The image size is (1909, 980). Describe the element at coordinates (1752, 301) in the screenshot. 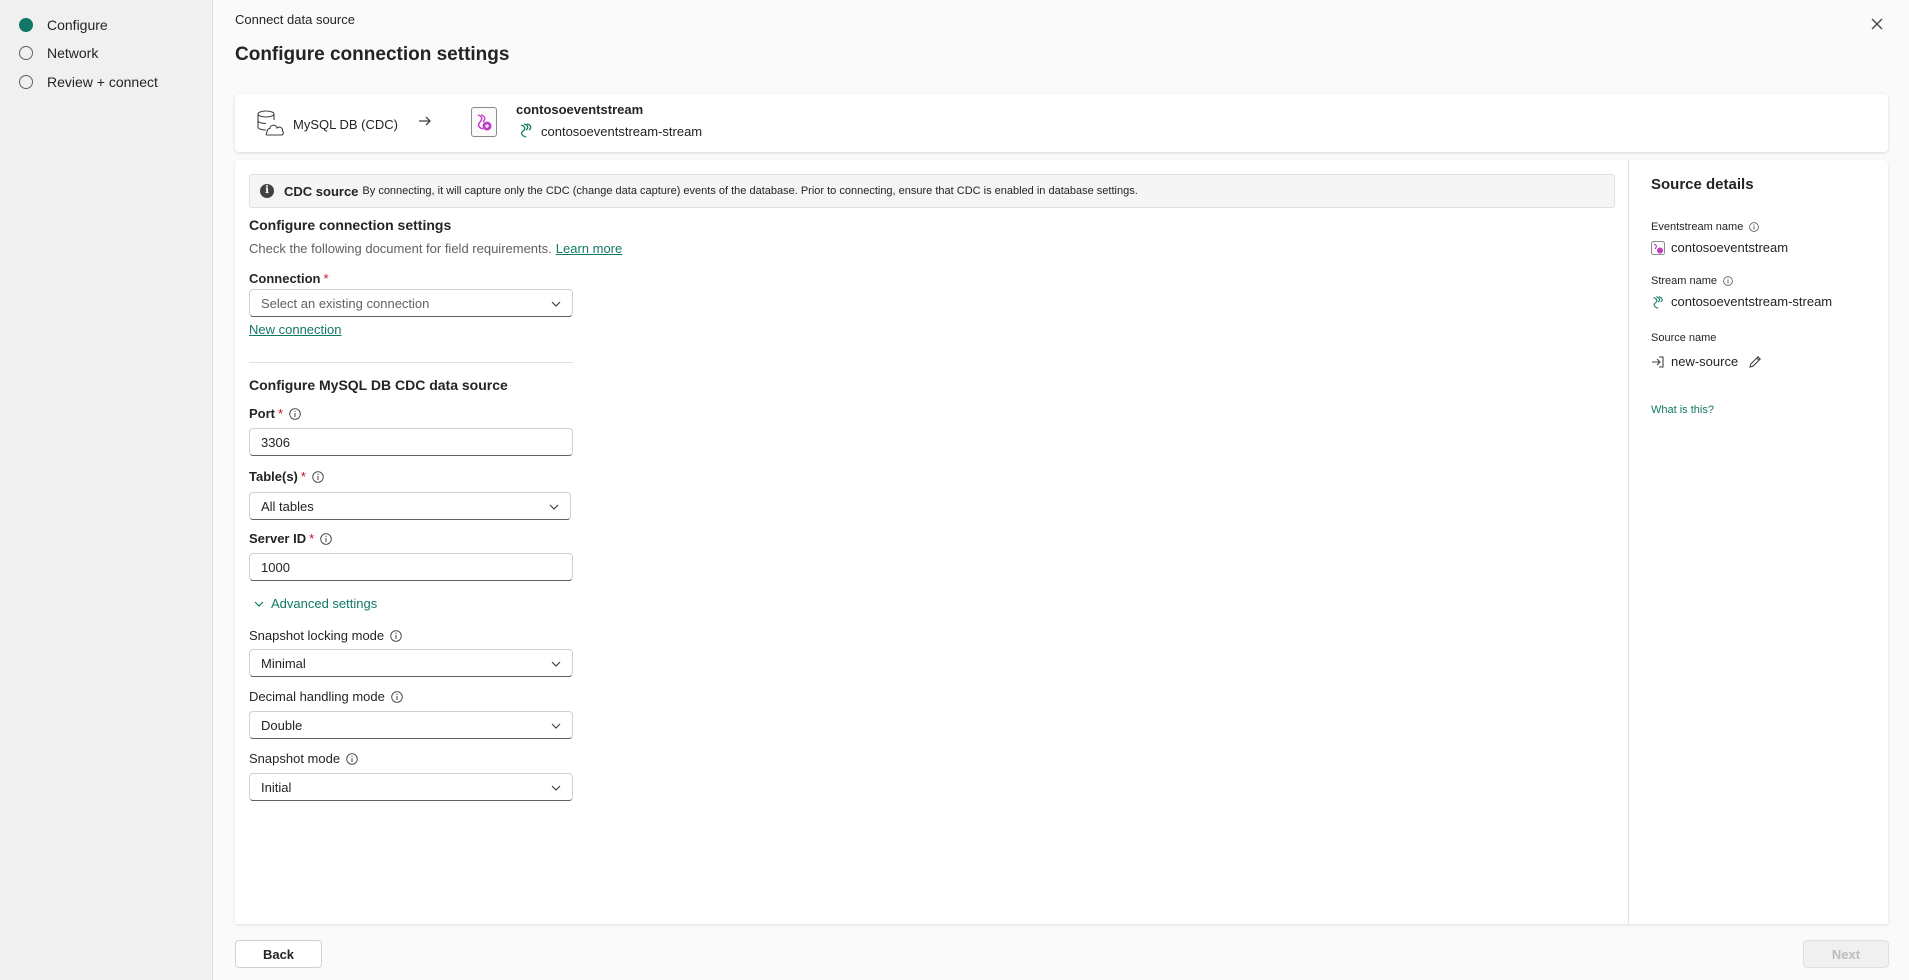

I see `value-text: contosoeventstream-stream` at that location.